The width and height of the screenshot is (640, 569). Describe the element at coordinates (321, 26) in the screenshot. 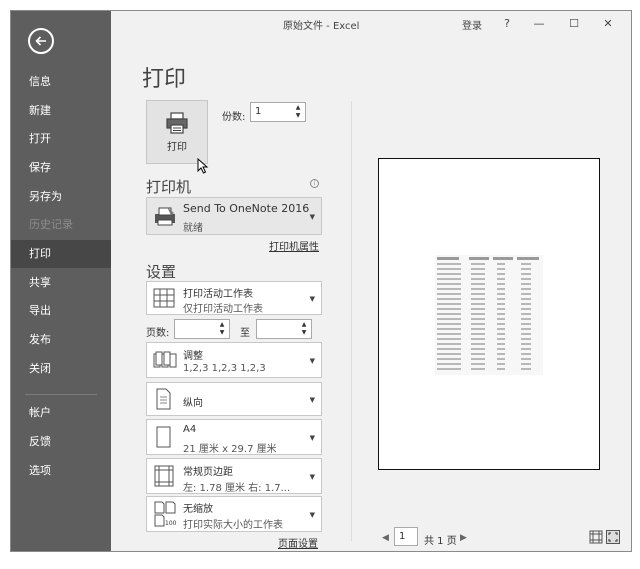

I see `window-title: 原始文件 - Excel` at that location.